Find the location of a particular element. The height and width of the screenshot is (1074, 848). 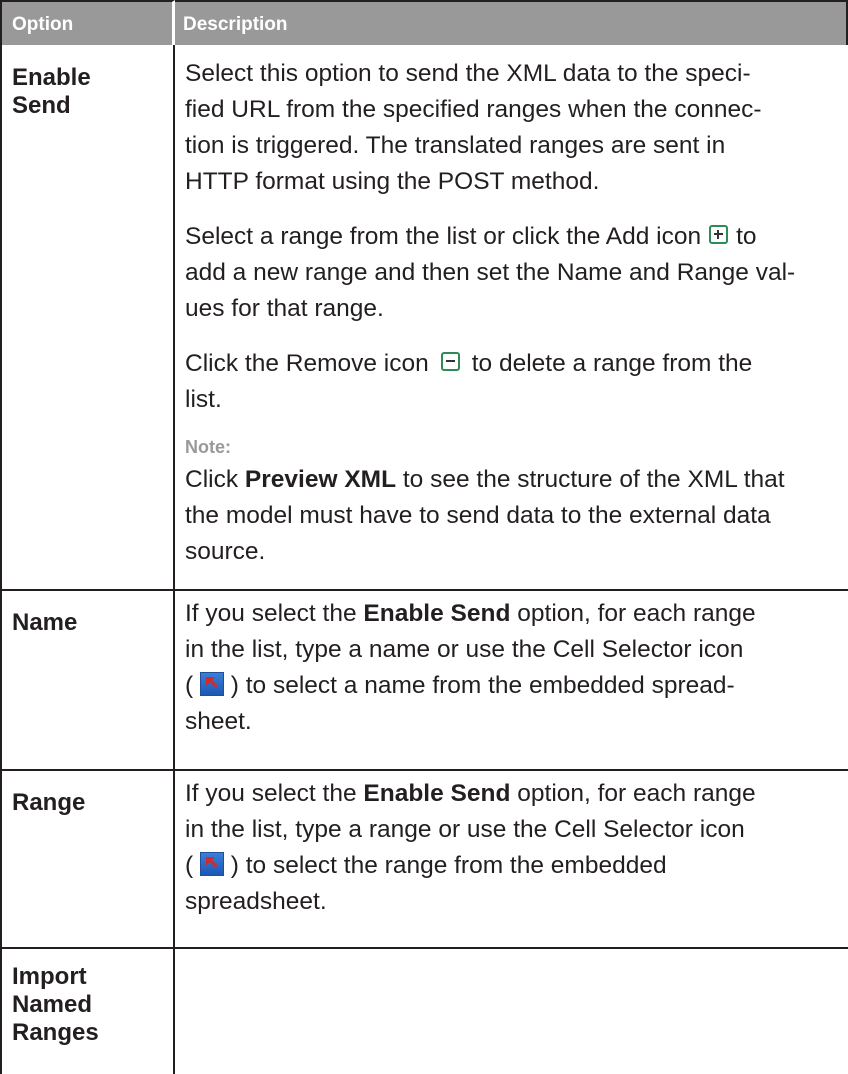

add-icon is located at coordinates (719, 234).